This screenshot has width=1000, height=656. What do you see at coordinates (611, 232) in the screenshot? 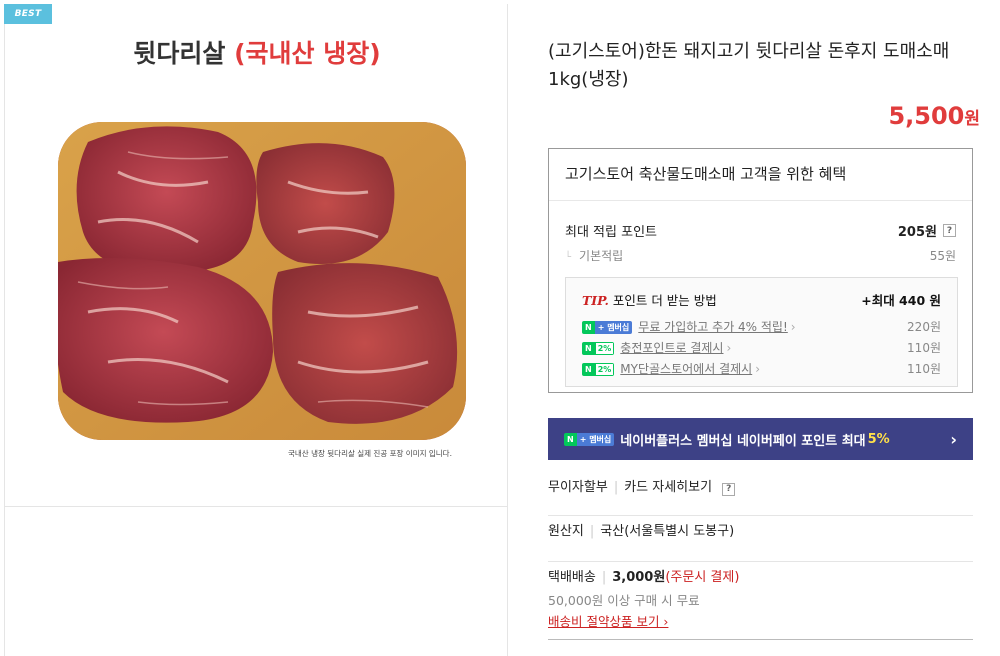
I see `max-points-label: 최대 적립 포인트` at bounding box center [611, 232].